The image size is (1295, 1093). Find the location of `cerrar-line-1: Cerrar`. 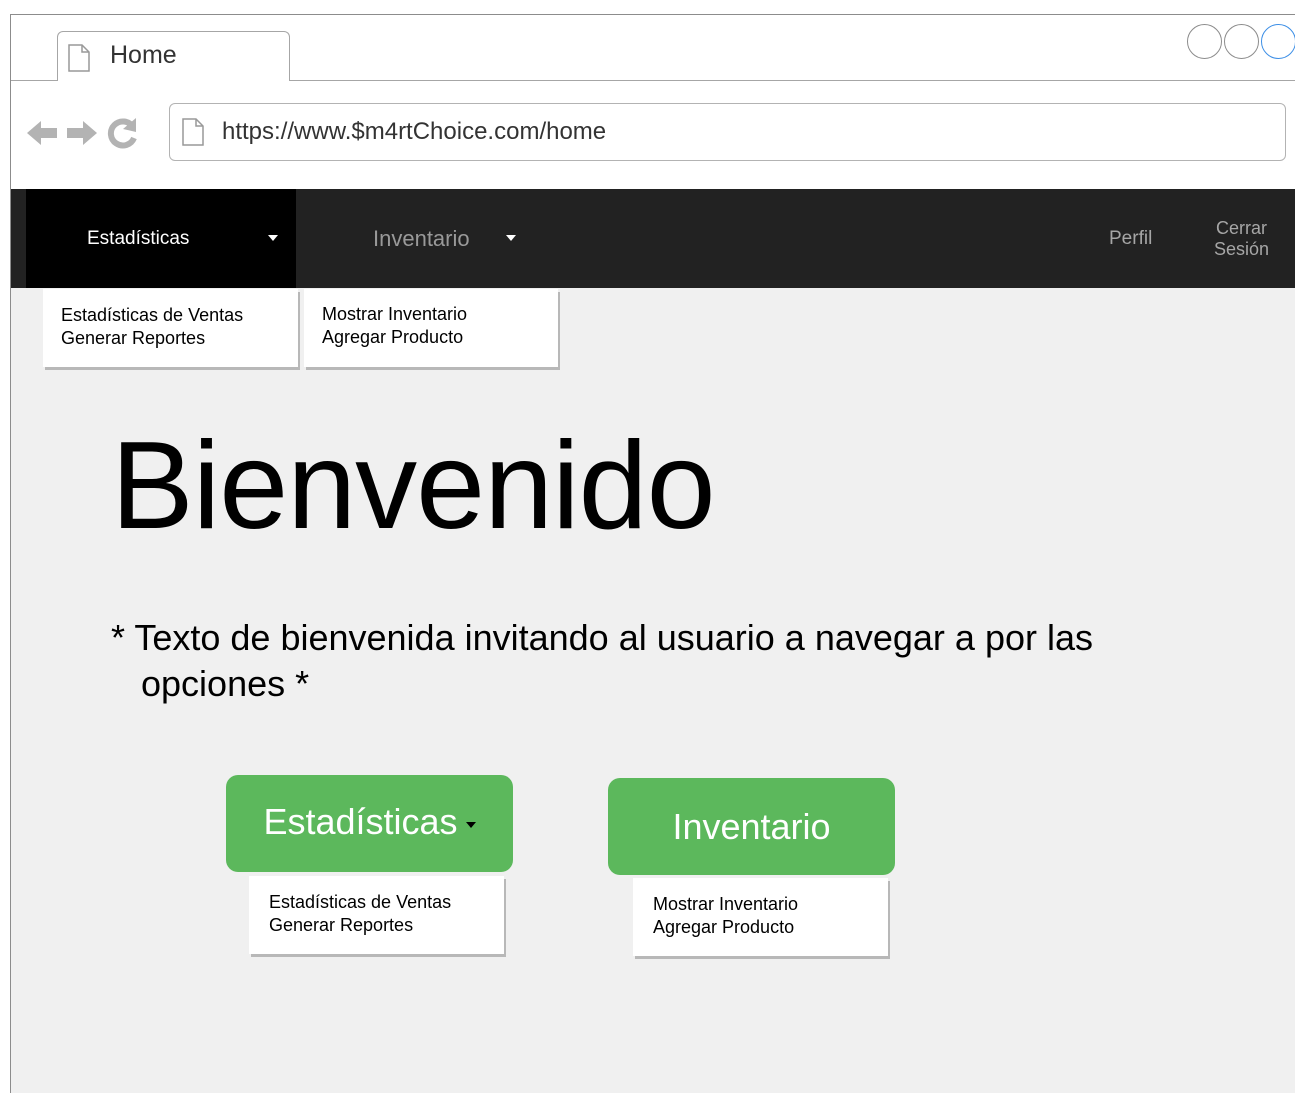

cerrar-line-1: Cerrar is located at coordinates (1242, 227).